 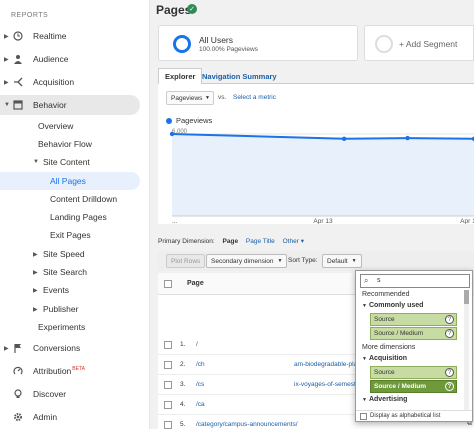 I want to click on option-acquisition-source-medium: Source / Medium ?, so click(x=413, y=386).